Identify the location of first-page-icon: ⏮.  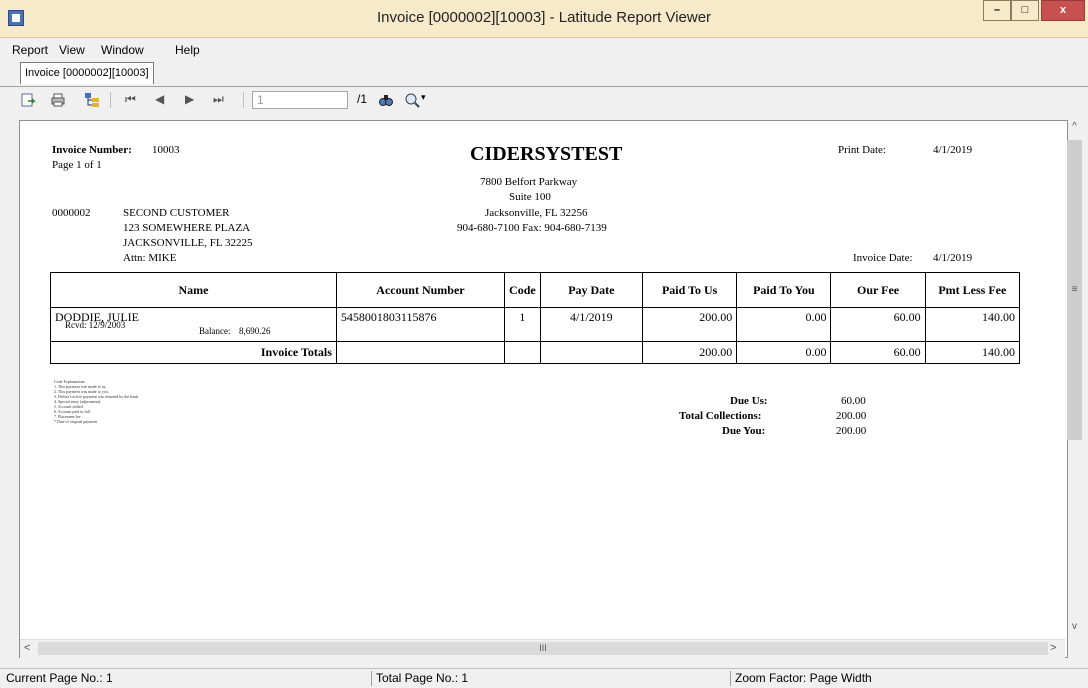
(130, 100).